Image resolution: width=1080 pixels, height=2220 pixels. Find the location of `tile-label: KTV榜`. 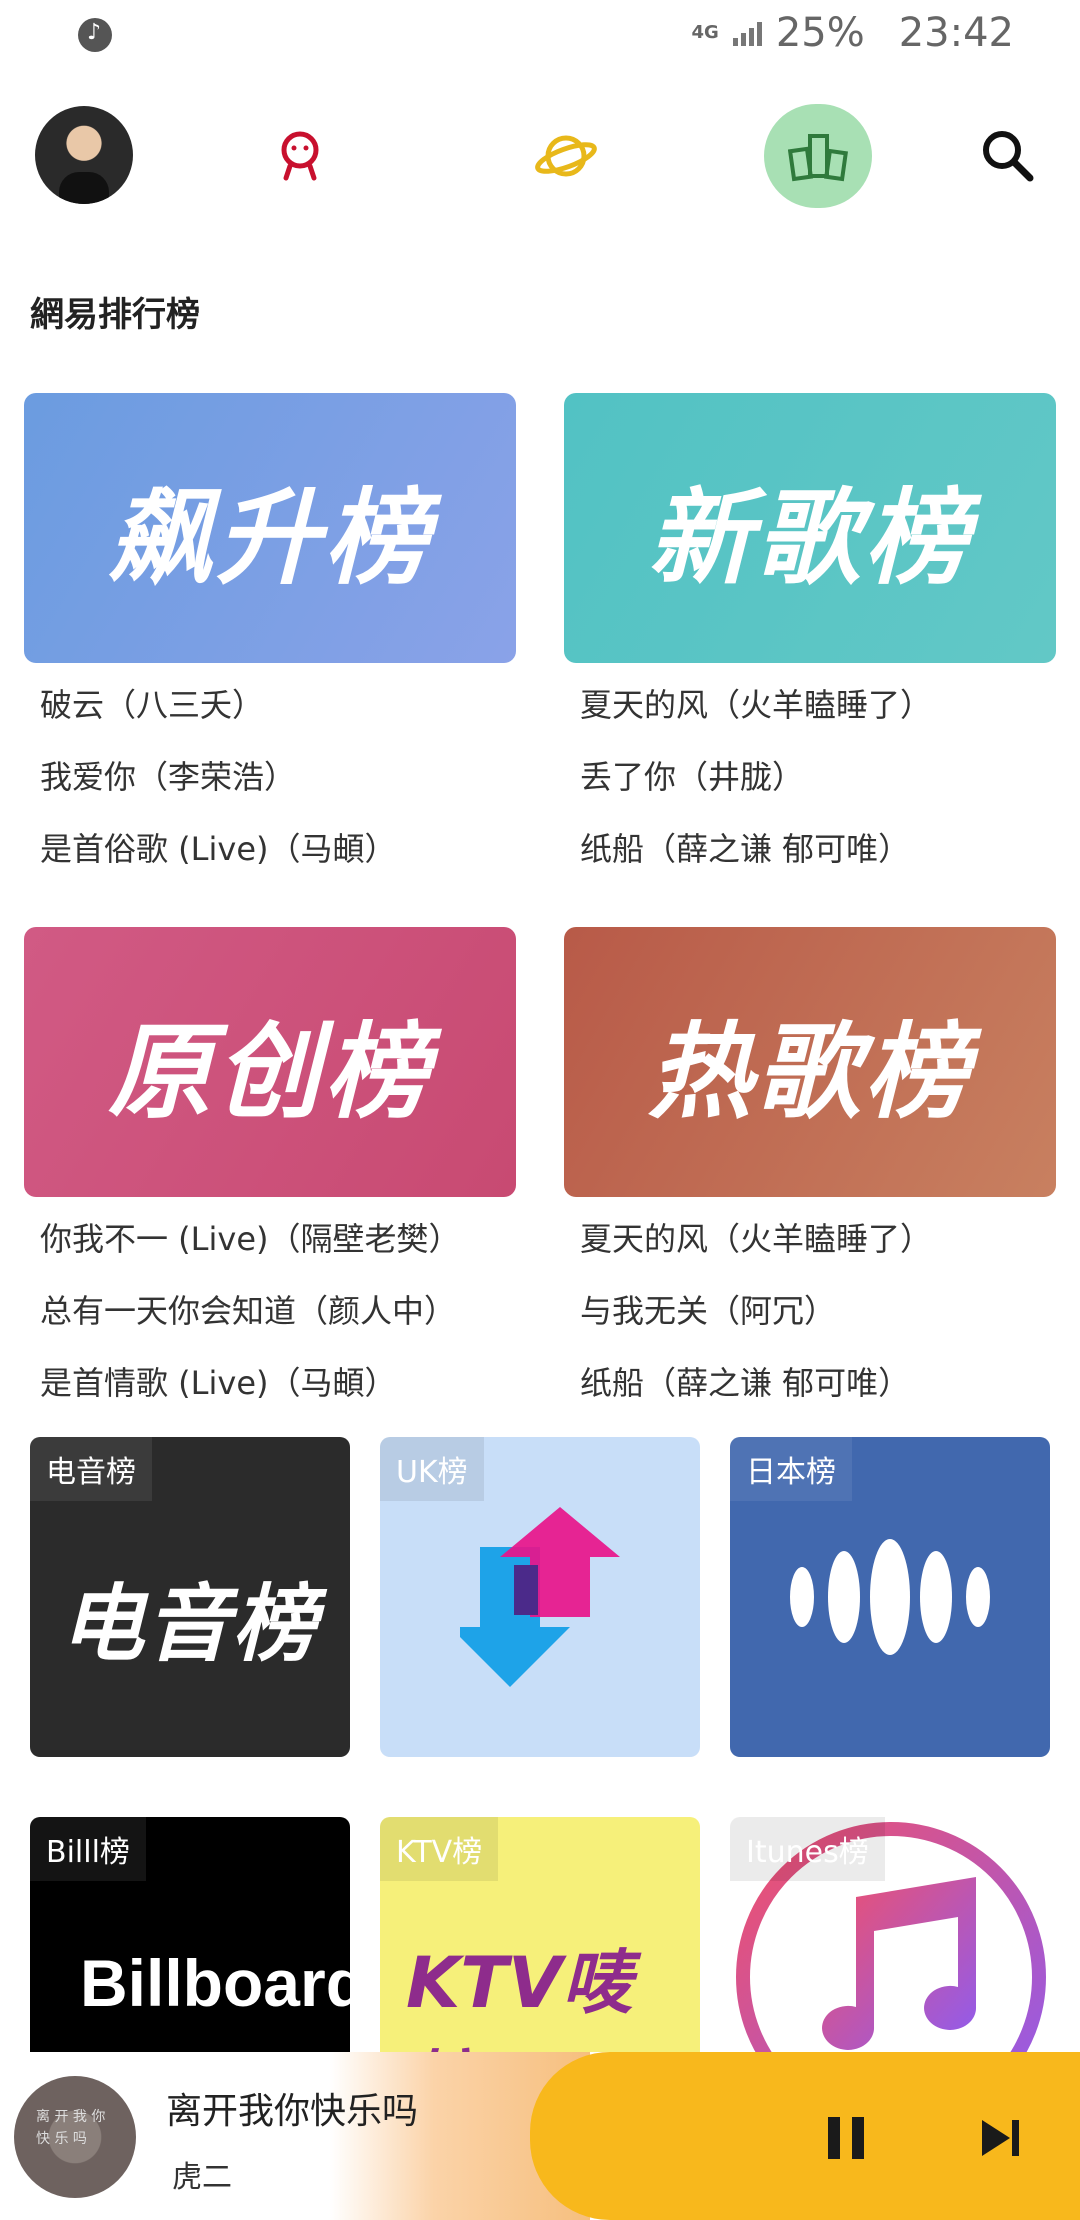

tile-label: KTV榜 is located at coordinates (439, 1849).